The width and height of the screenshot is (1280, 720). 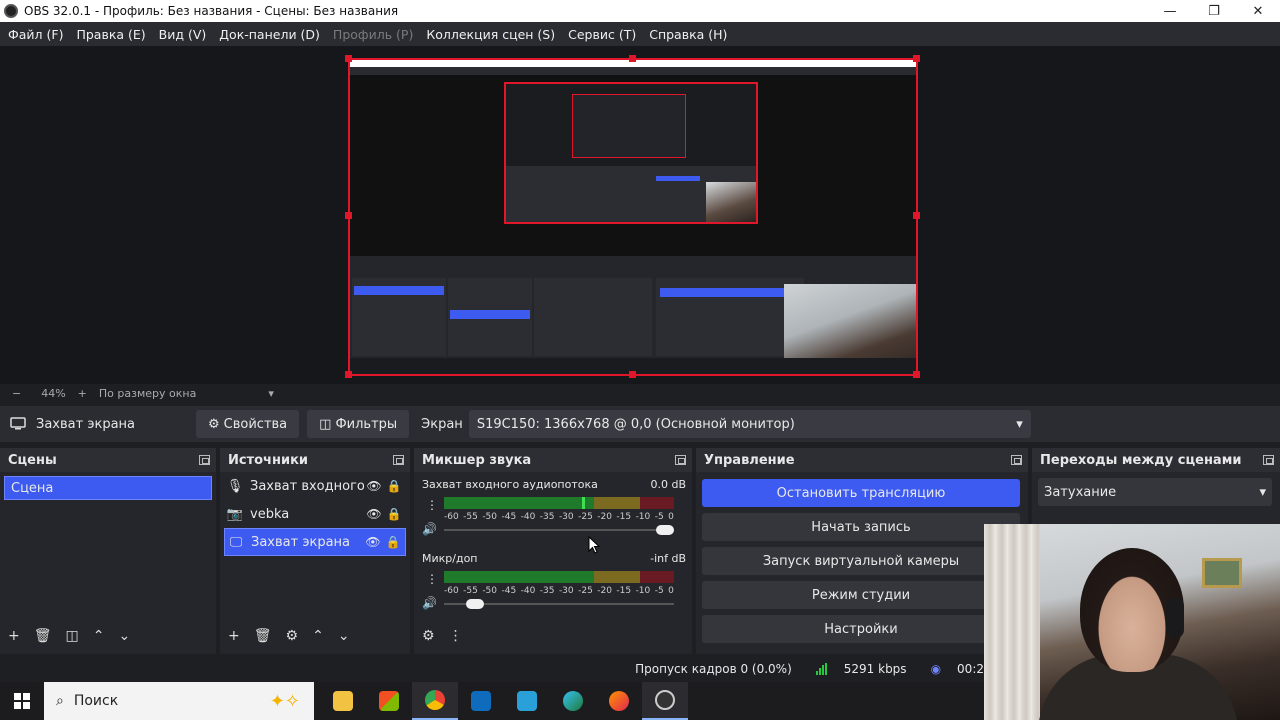 What do you see at coordinates (35, 34) in the screenshot?
I see `menu-file: Файл (F)` at bounding box center [35, 34].